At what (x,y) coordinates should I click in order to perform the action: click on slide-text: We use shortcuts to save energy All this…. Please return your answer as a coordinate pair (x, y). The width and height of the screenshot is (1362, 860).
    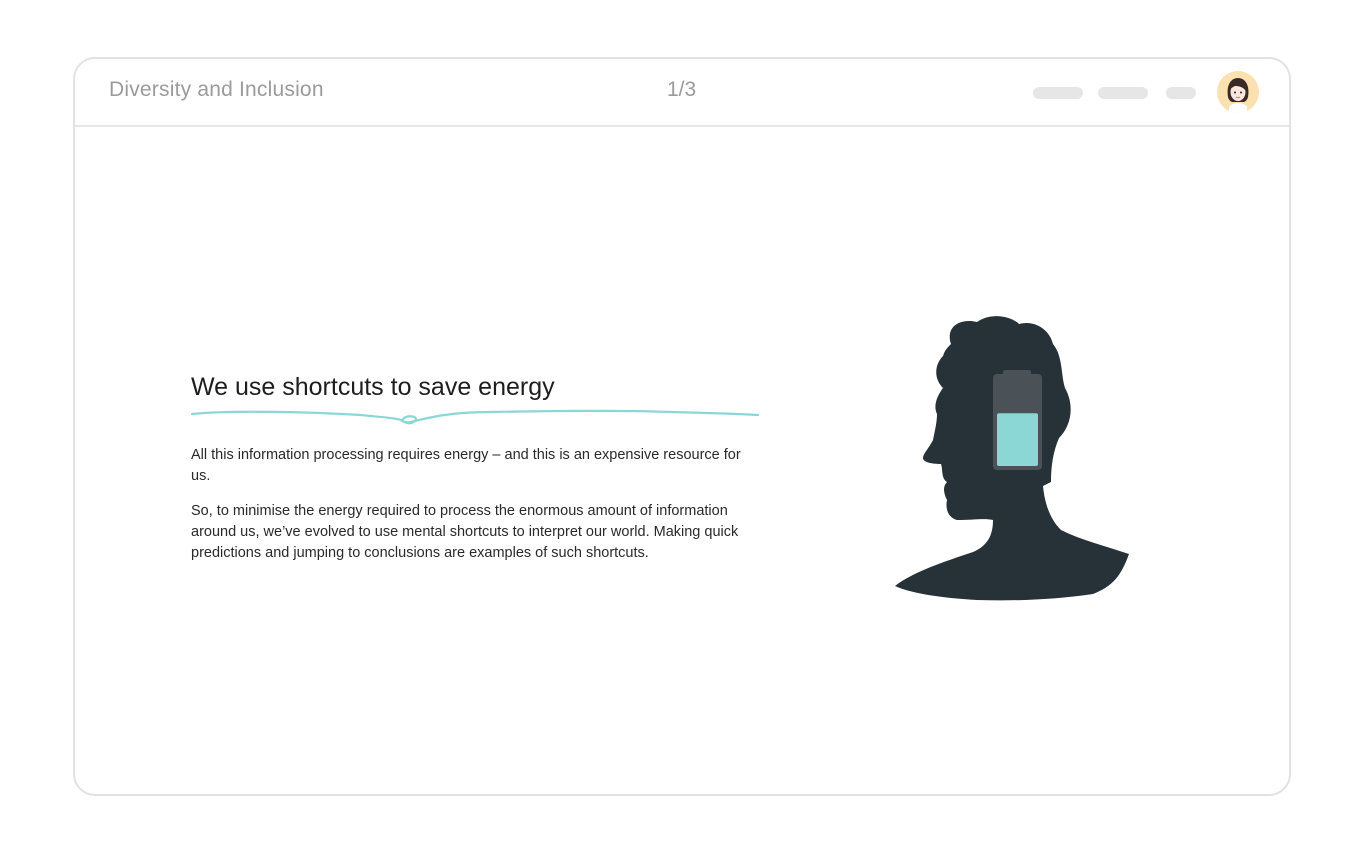
    Looking at the image, I should click on (477, 472).